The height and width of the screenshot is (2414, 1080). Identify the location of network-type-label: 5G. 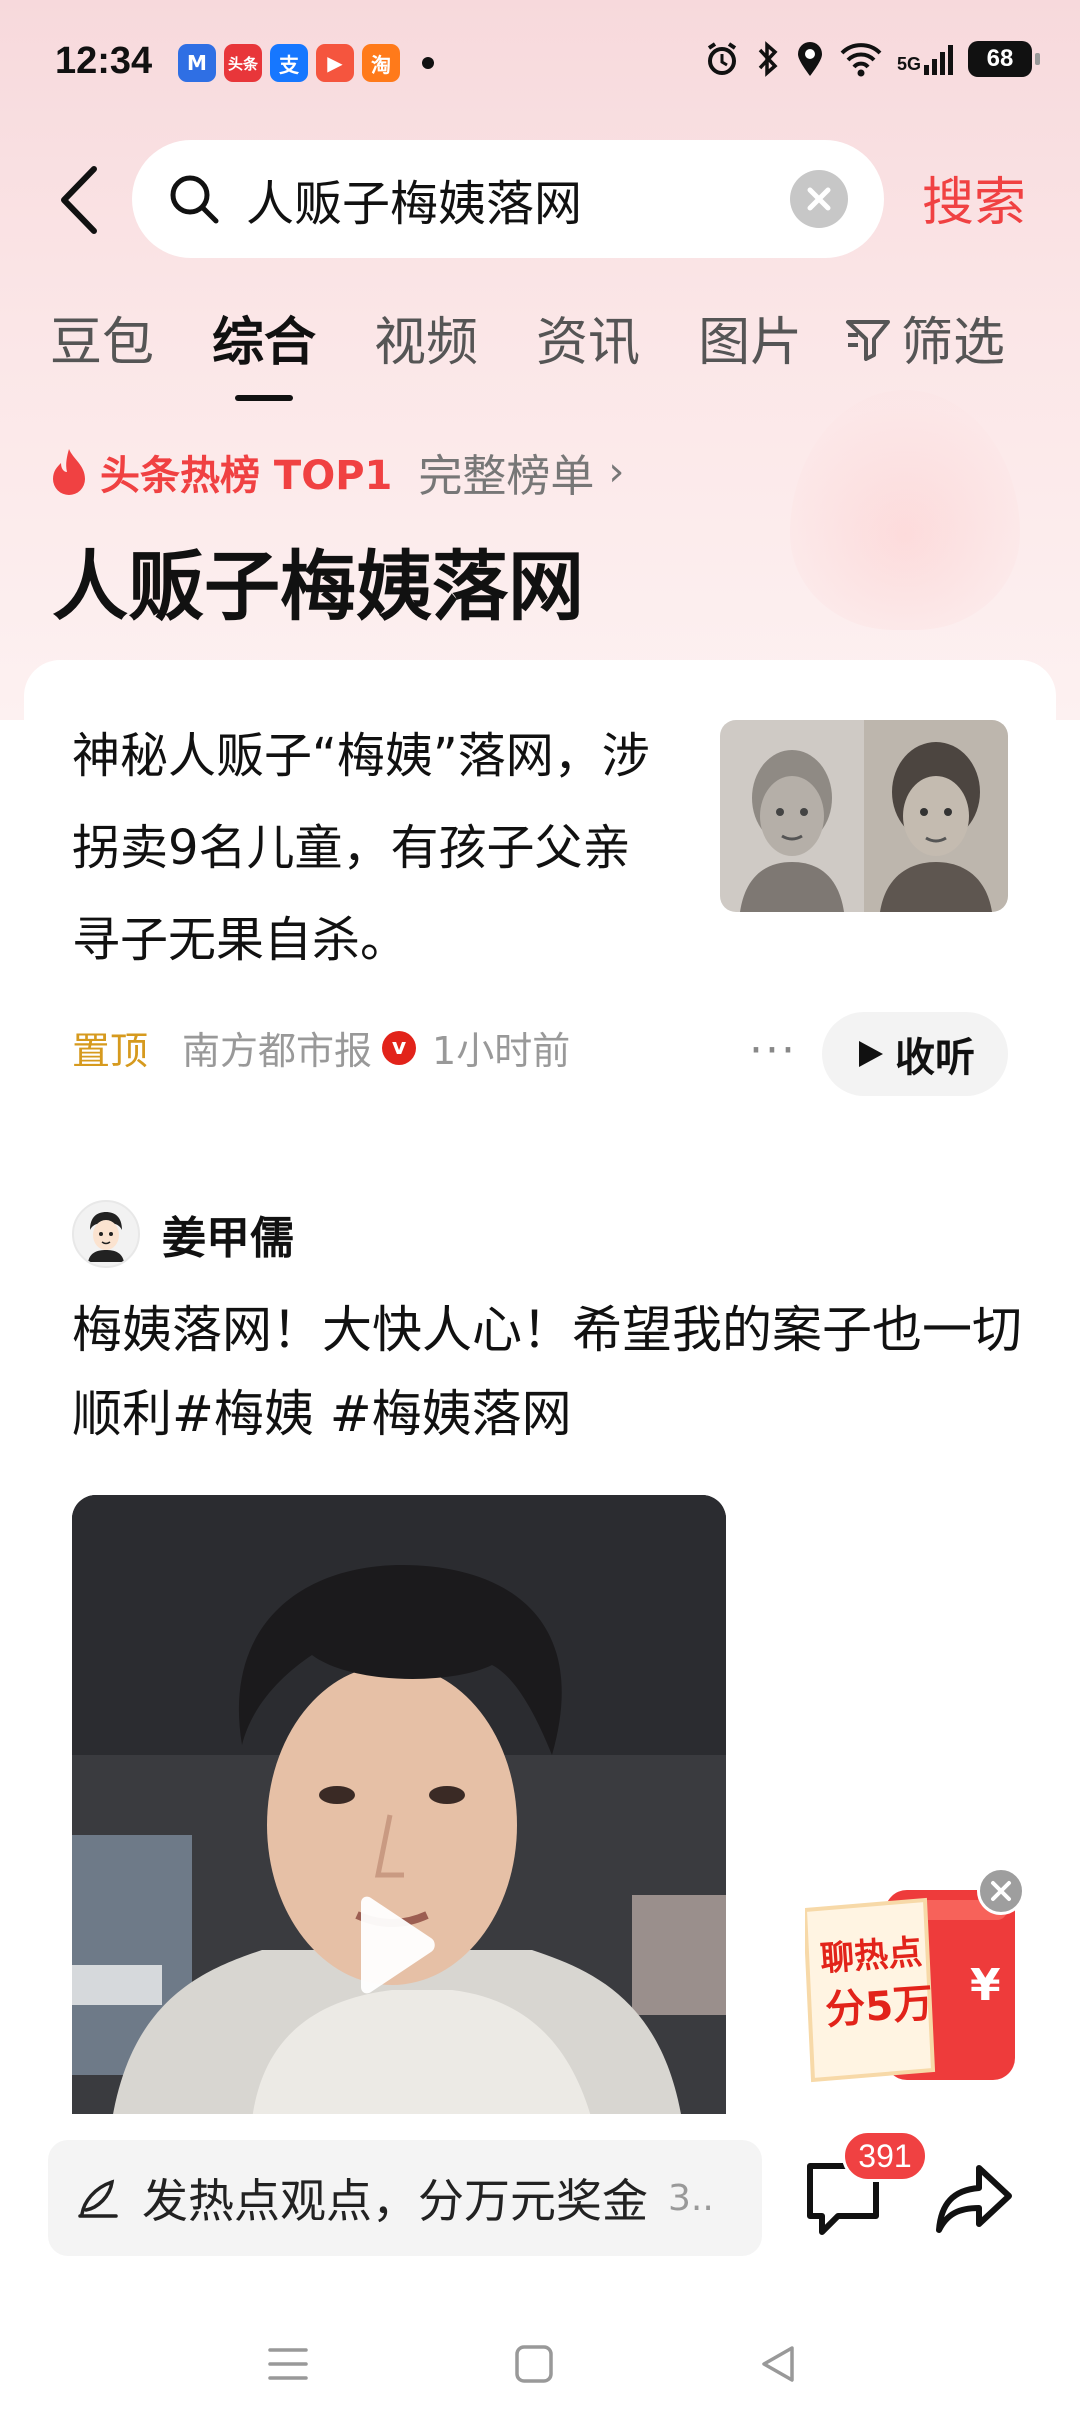
(908, 64).